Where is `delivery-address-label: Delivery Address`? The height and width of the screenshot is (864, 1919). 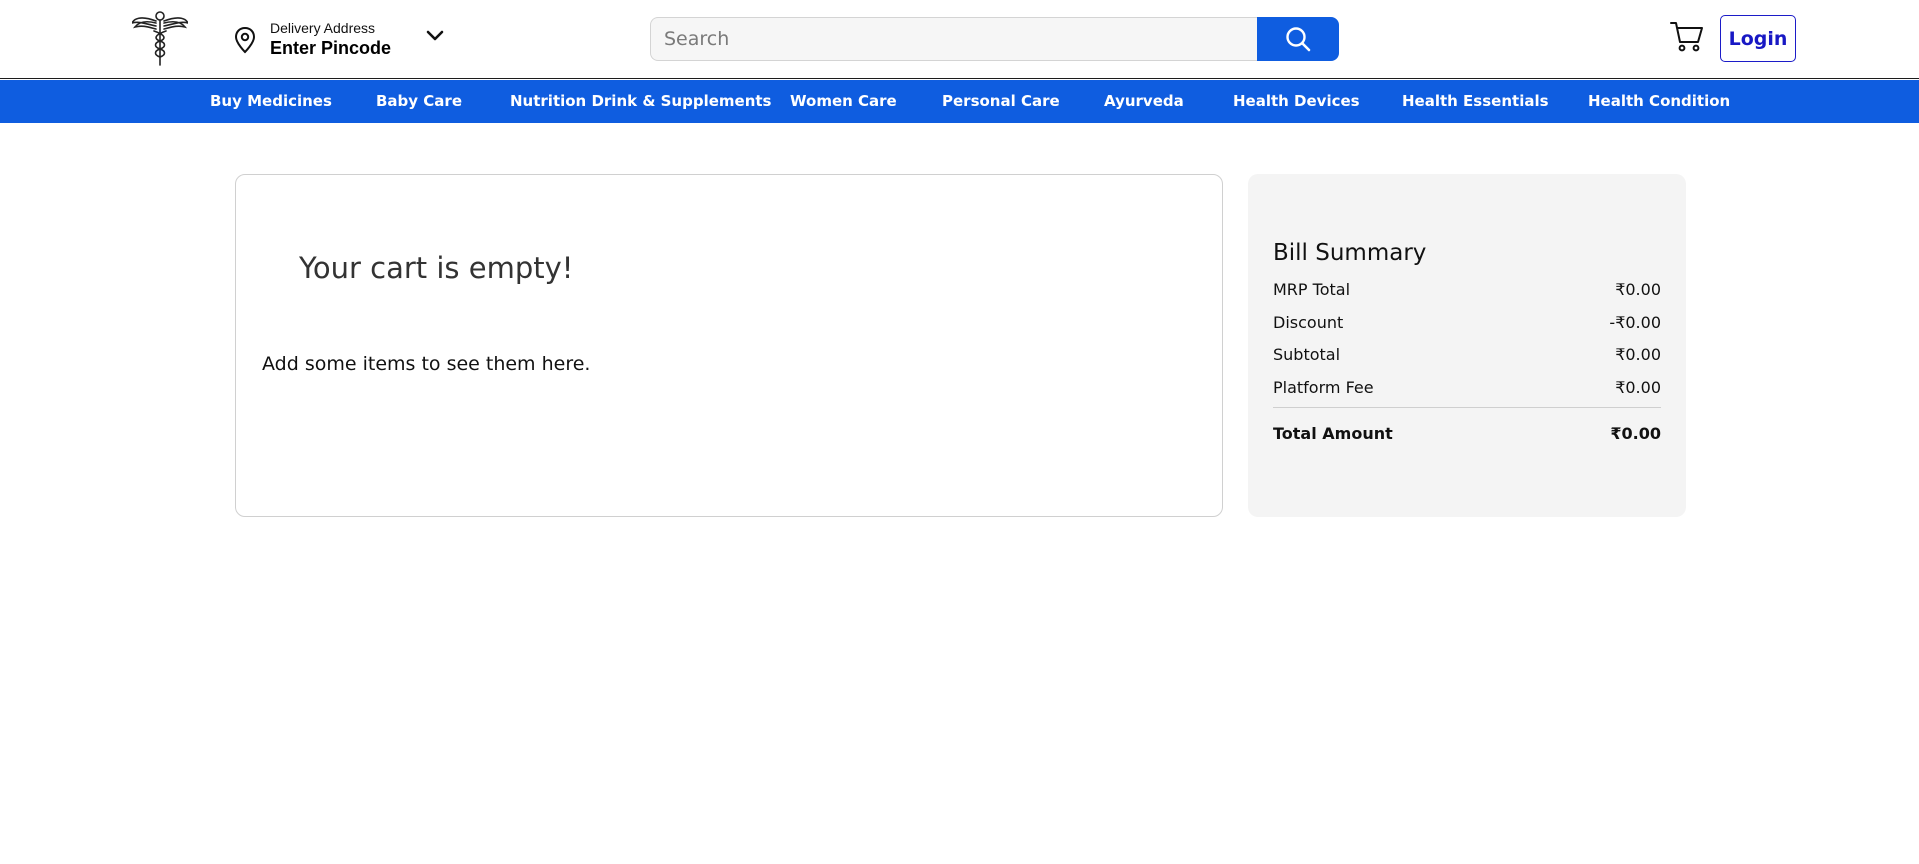 delivery-address-label: Delivery Address is located at coordinates (323, 28).